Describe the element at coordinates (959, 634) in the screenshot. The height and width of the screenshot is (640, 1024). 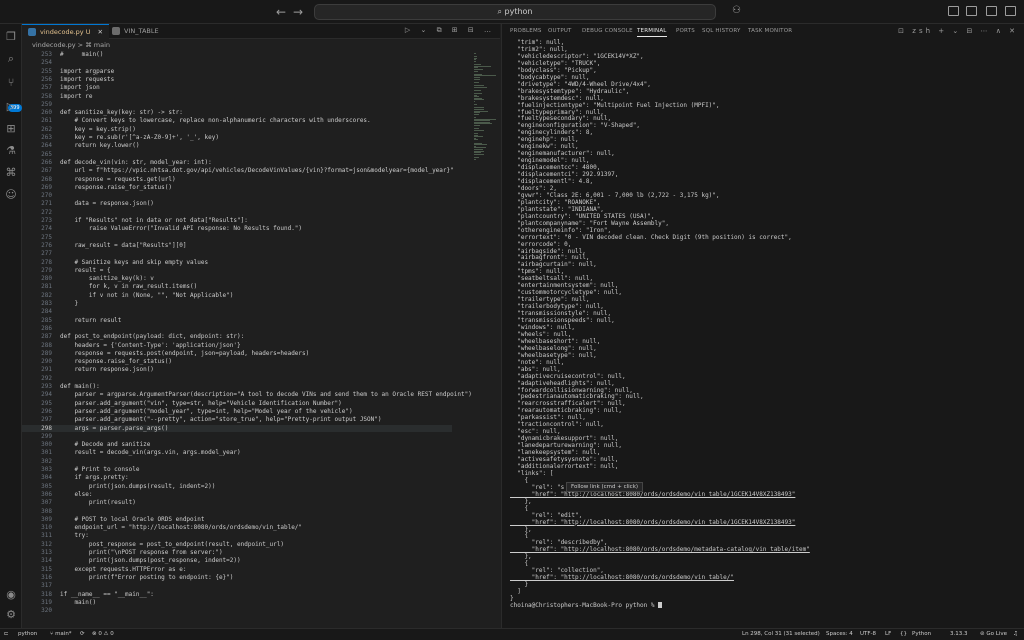
I see `python-version: 3.13.3` at that location.